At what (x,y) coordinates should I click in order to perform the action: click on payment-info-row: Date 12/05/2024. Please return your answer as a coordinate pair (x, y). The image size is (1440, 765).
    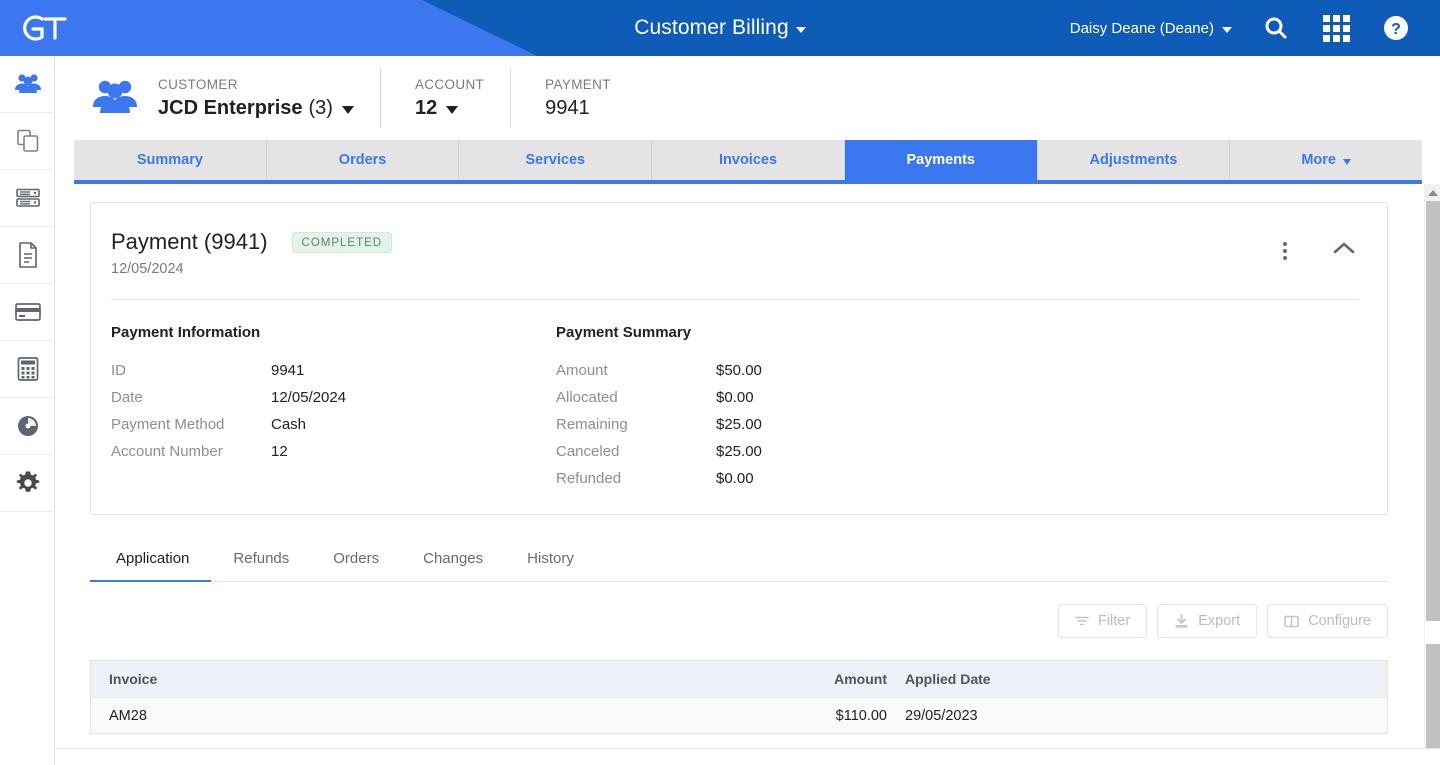
    Looking at the image, I should click on (333, 397).